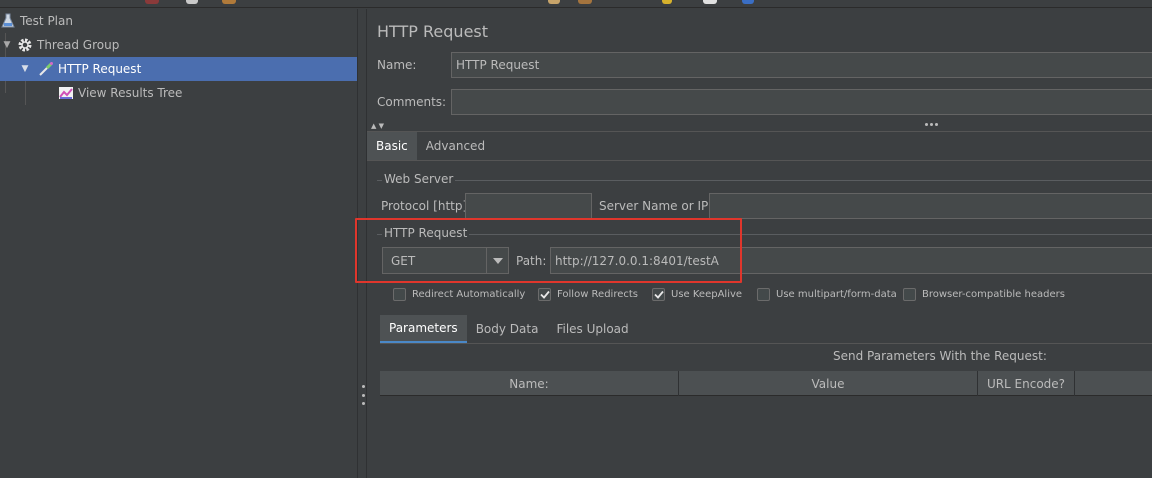  I want to click on gear-icon, so click(25, 45).